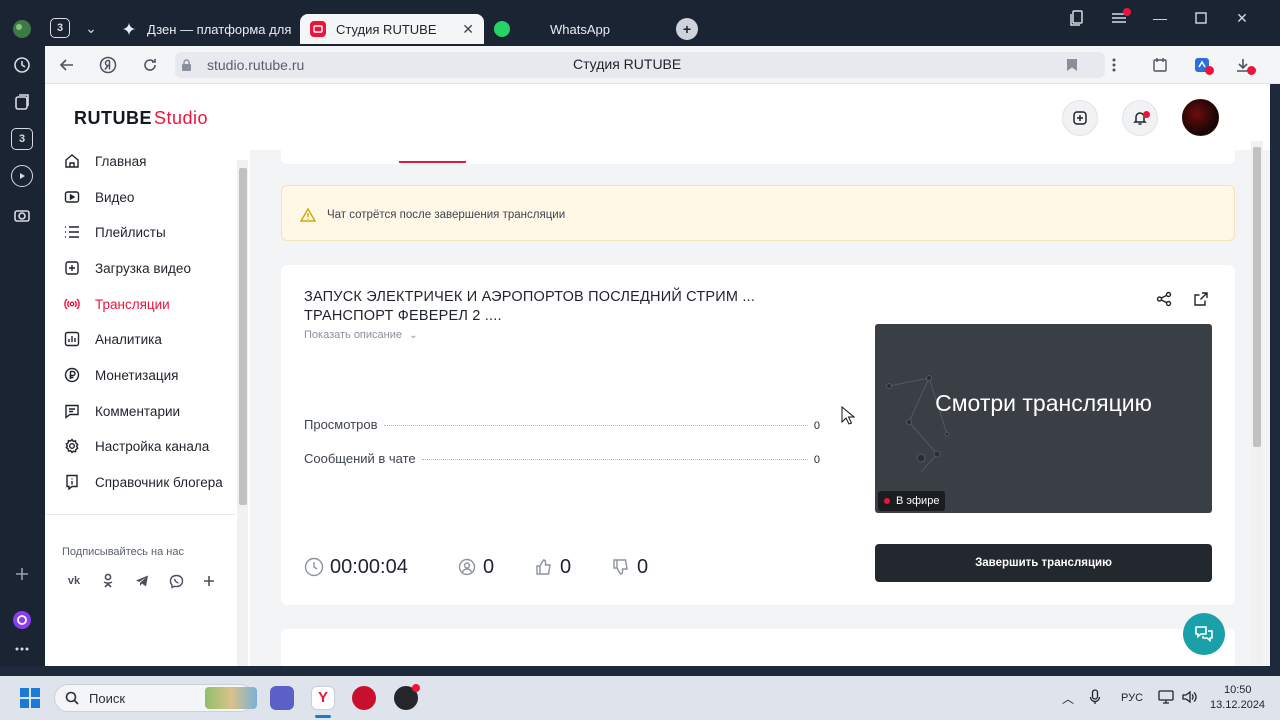 Image resolution: width=1280 pixels, height=720 pixels. I want to click on browser-side-rail: 3, so click(22, 333).